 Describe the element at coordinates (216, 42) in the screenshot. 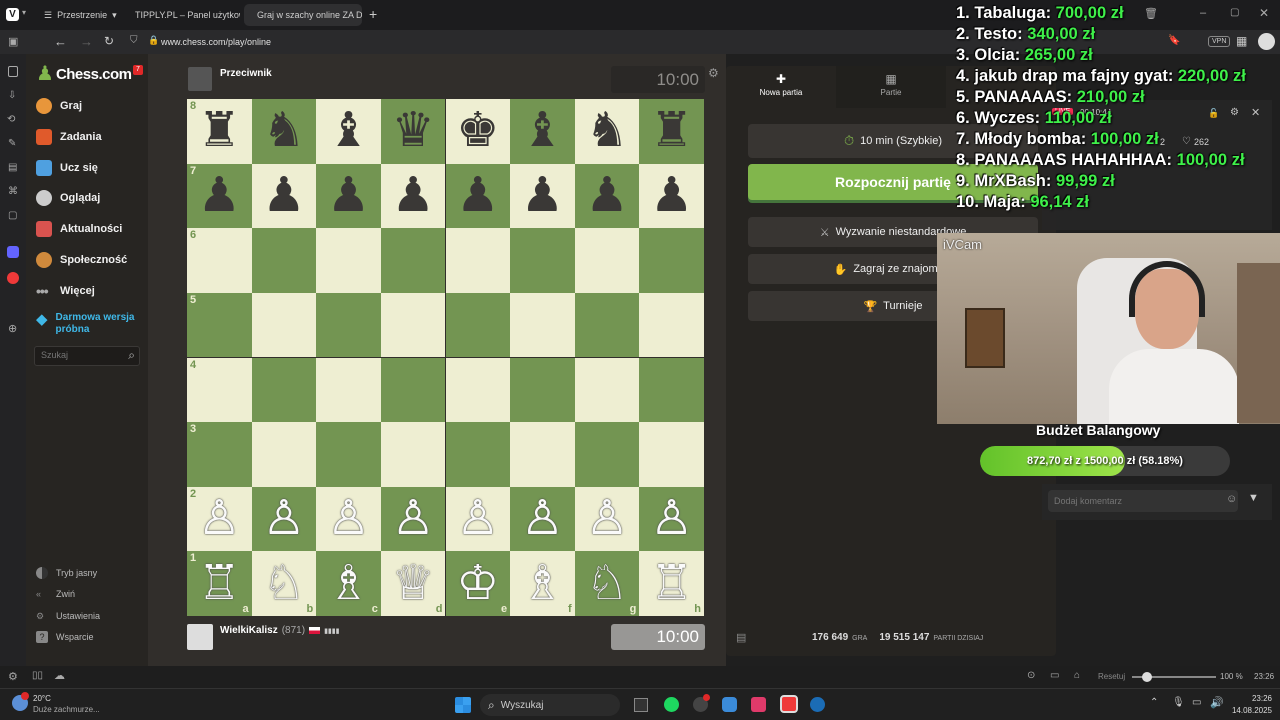

I see `url-input: www.chess.com/play/online` at that location.